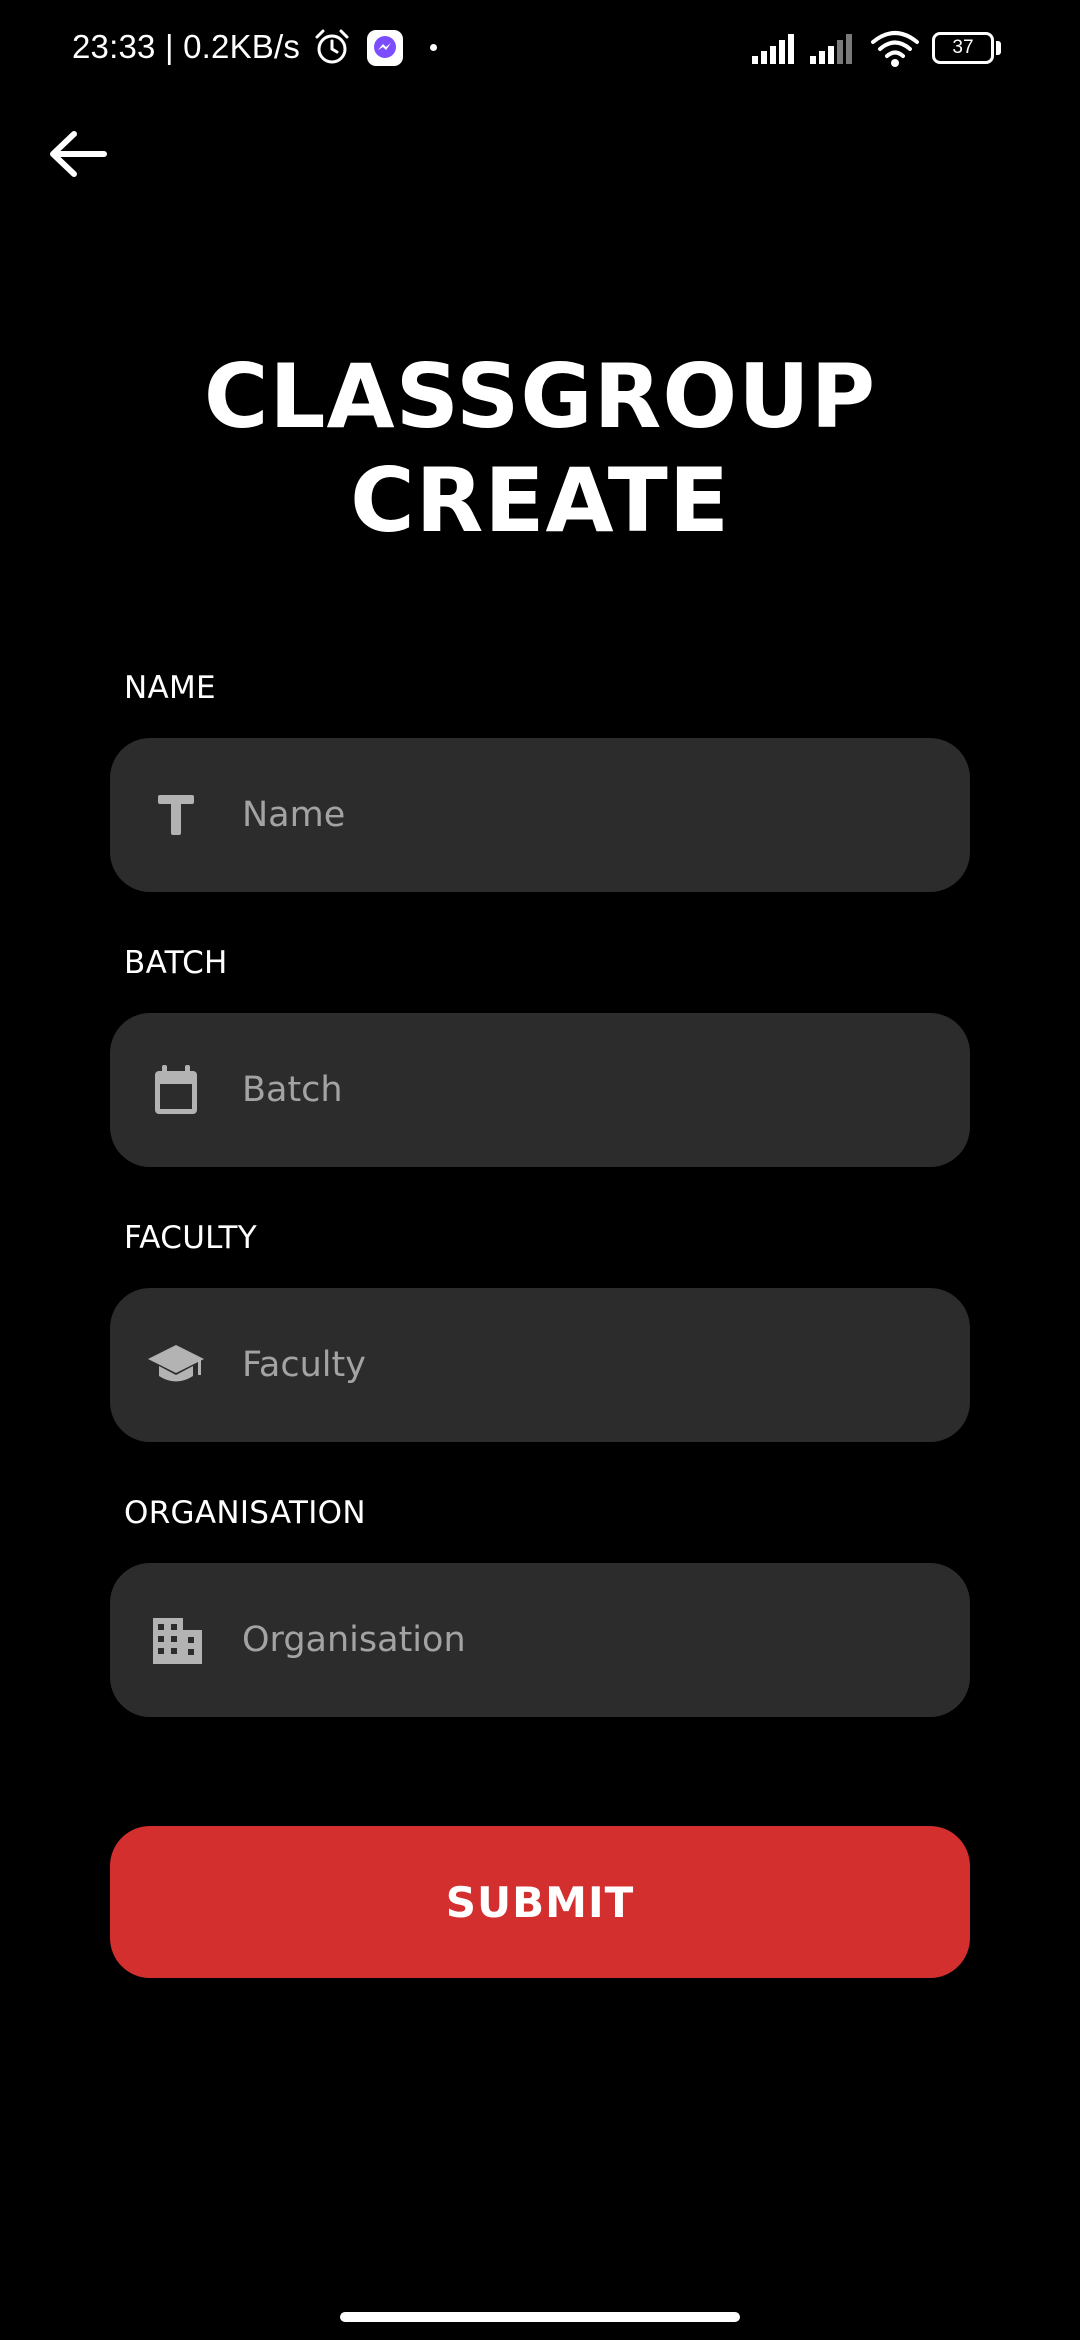 The width and height of the screenshot is (1080, 2340). Describe the element at coordinates (186, 46) in the screenshot. I see `status-time: 23:33 | 0.2KB/s` at that location.